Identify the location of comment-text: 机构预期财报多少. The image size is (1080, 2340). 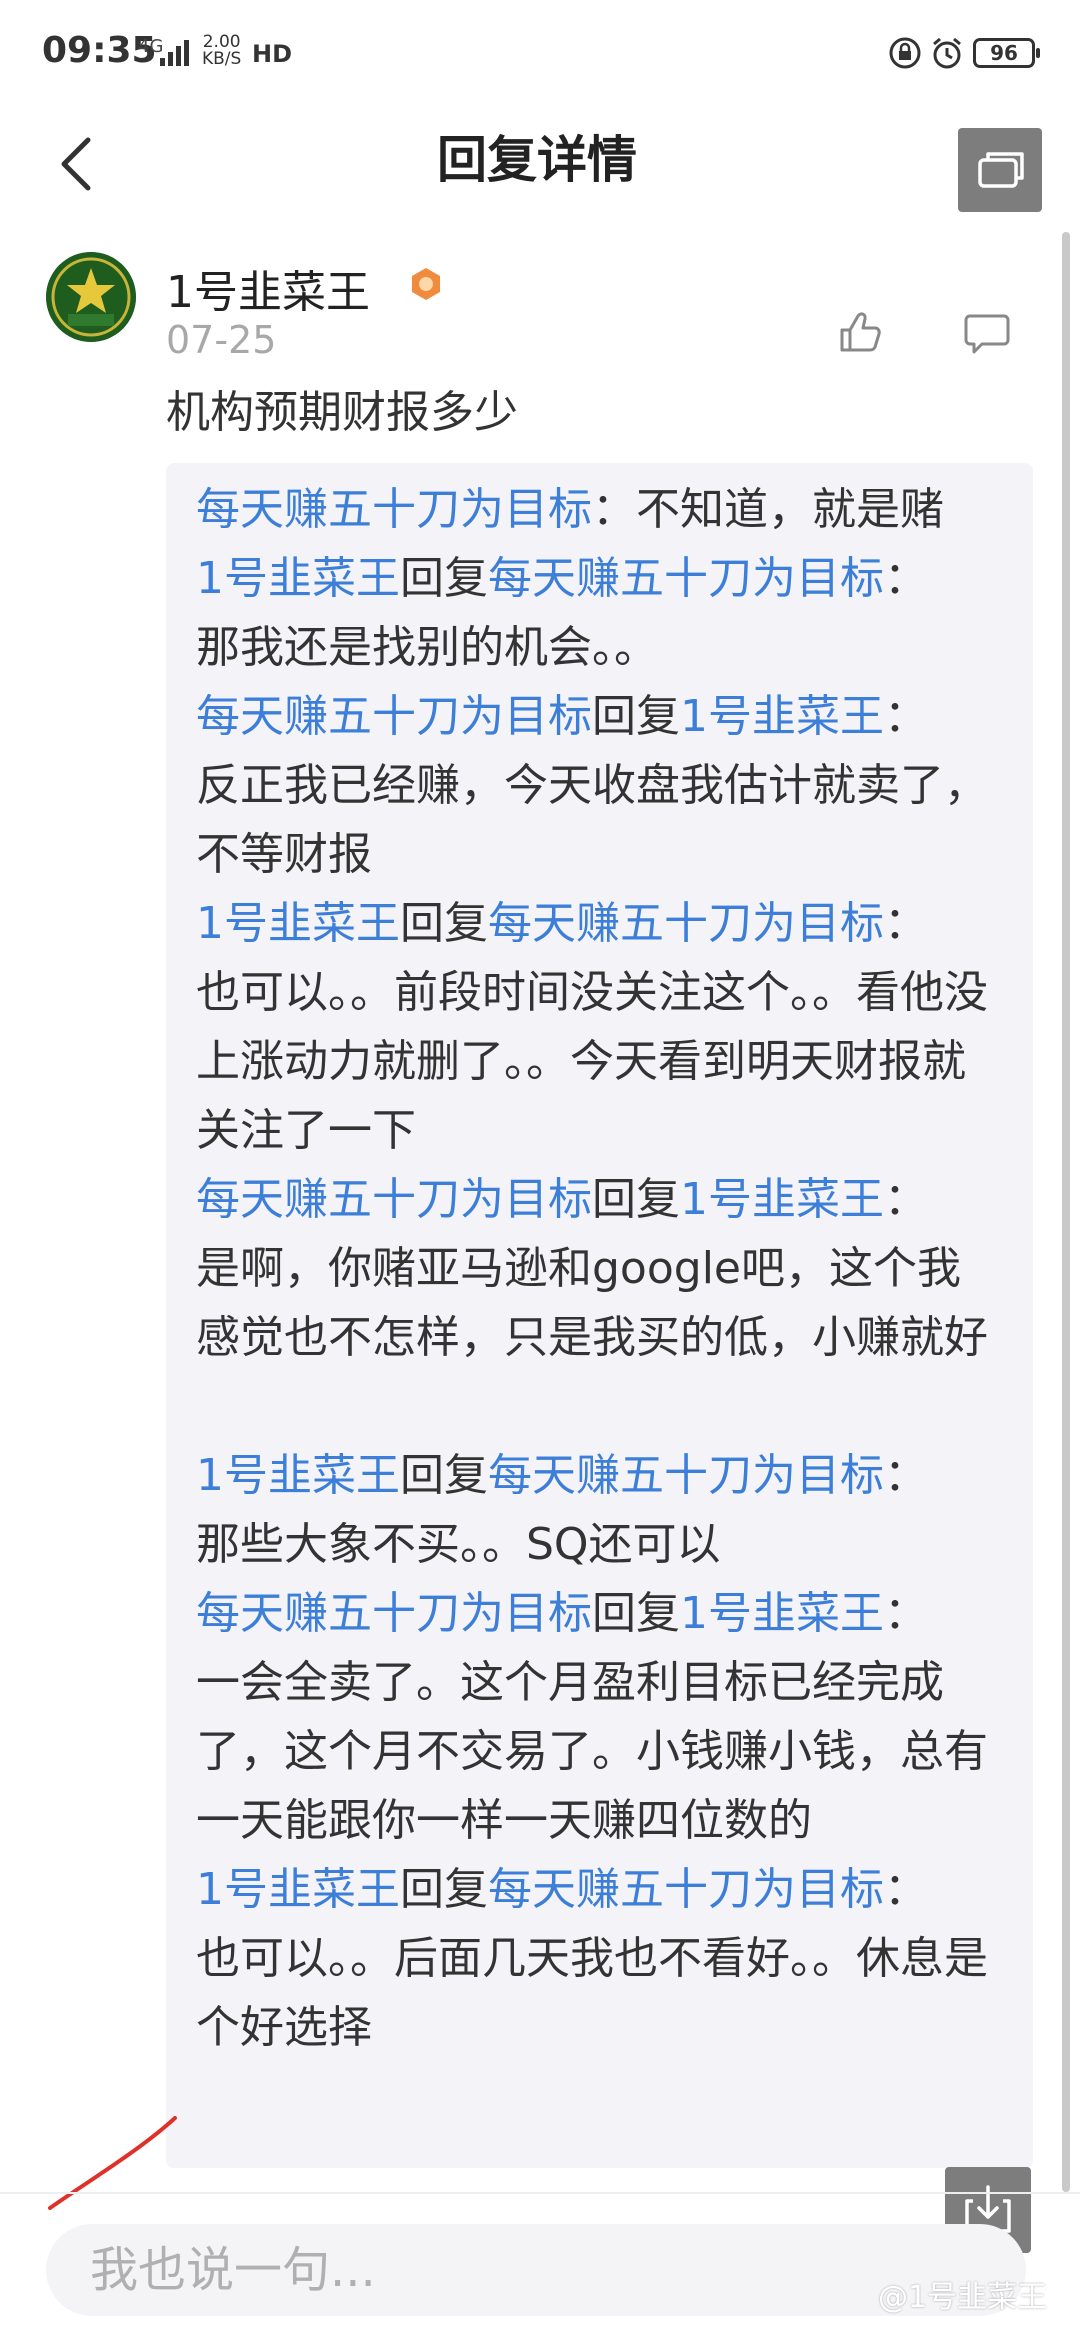
(342, 412).